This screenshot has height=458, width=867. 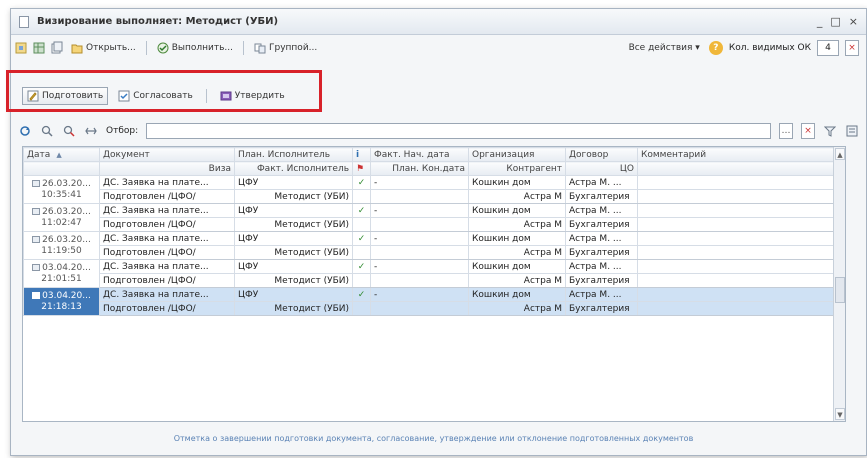 What do you see at coordinates (36, 211) in the screenshot?
I see `document-row-icon` at bounding box center [36, 211].